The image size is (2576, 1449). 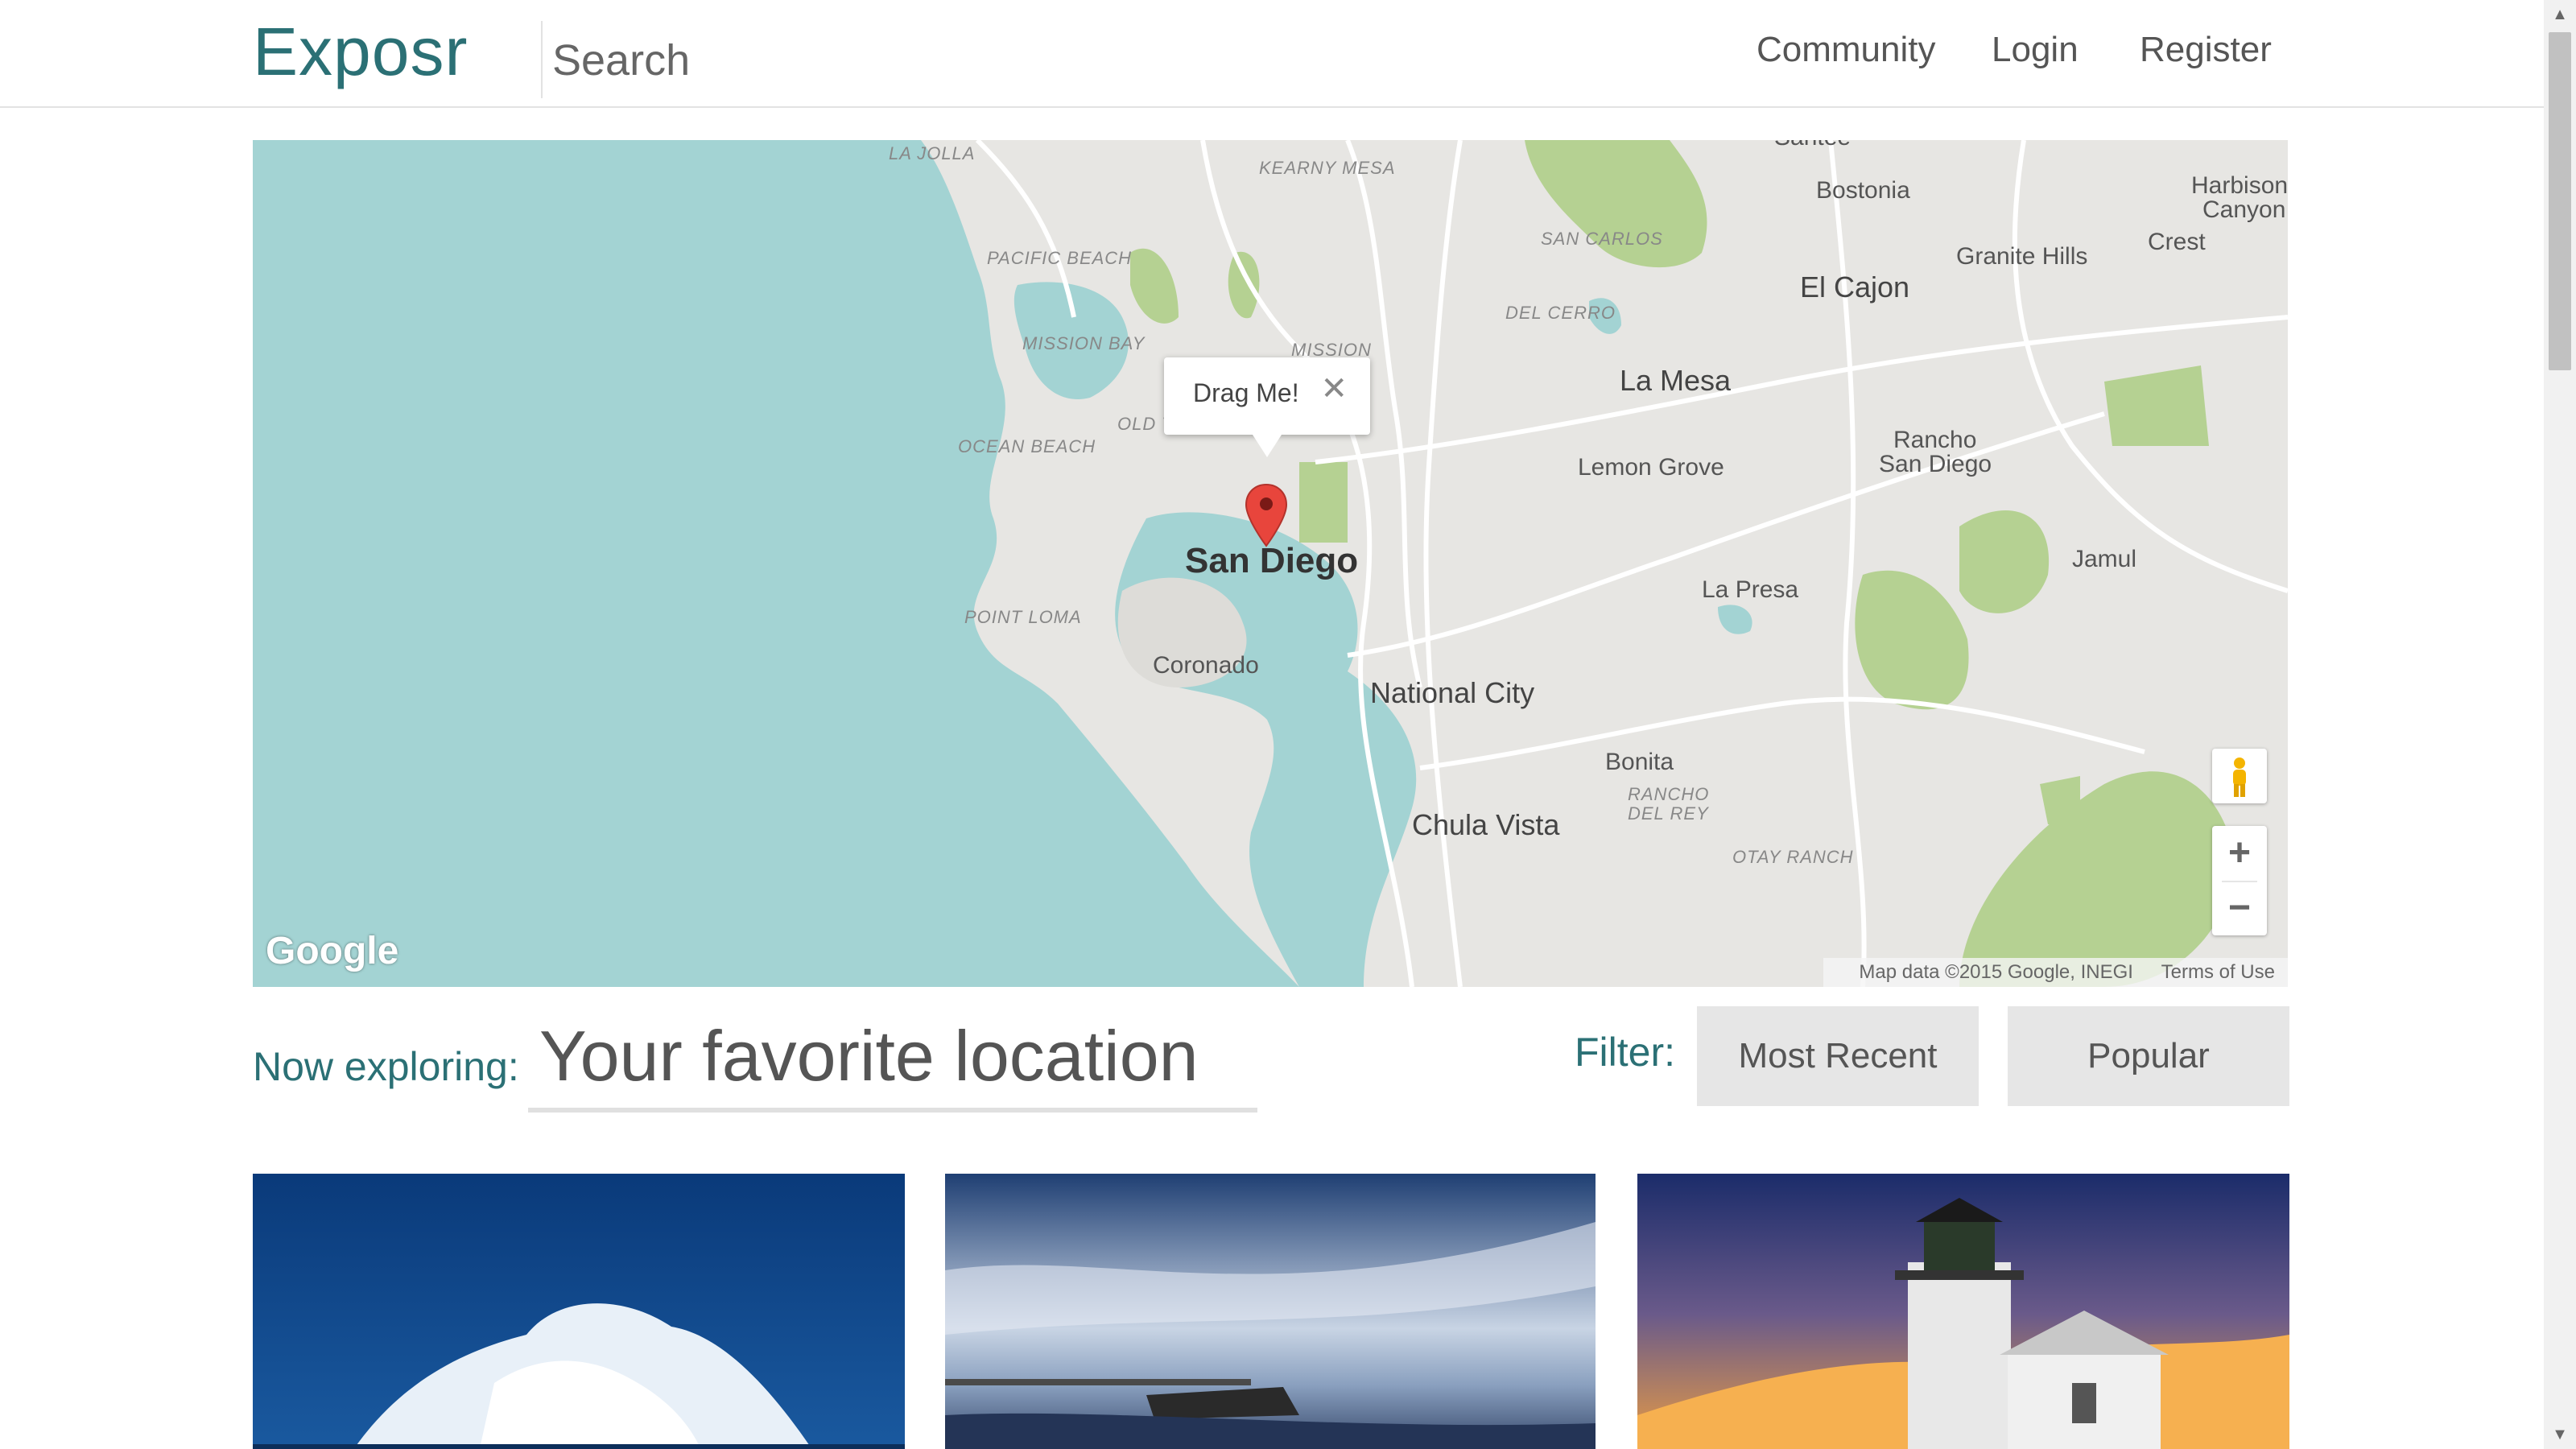 What do you see at coordinates (2239, 776) in the screenshot?
I see `street-view-pegman-icon` at bounding box center [2239, 776].